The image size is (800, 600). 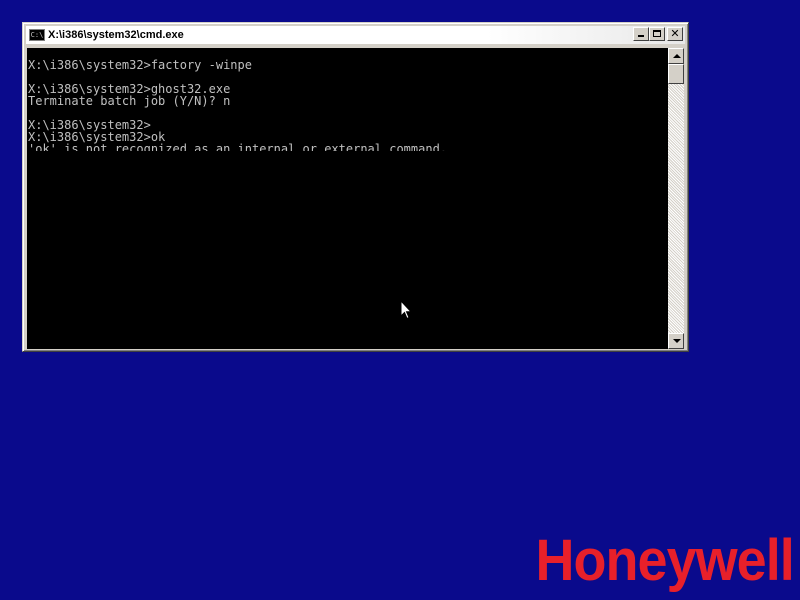 I want to click on close-icon: ✕, so click(x=675, y=33).